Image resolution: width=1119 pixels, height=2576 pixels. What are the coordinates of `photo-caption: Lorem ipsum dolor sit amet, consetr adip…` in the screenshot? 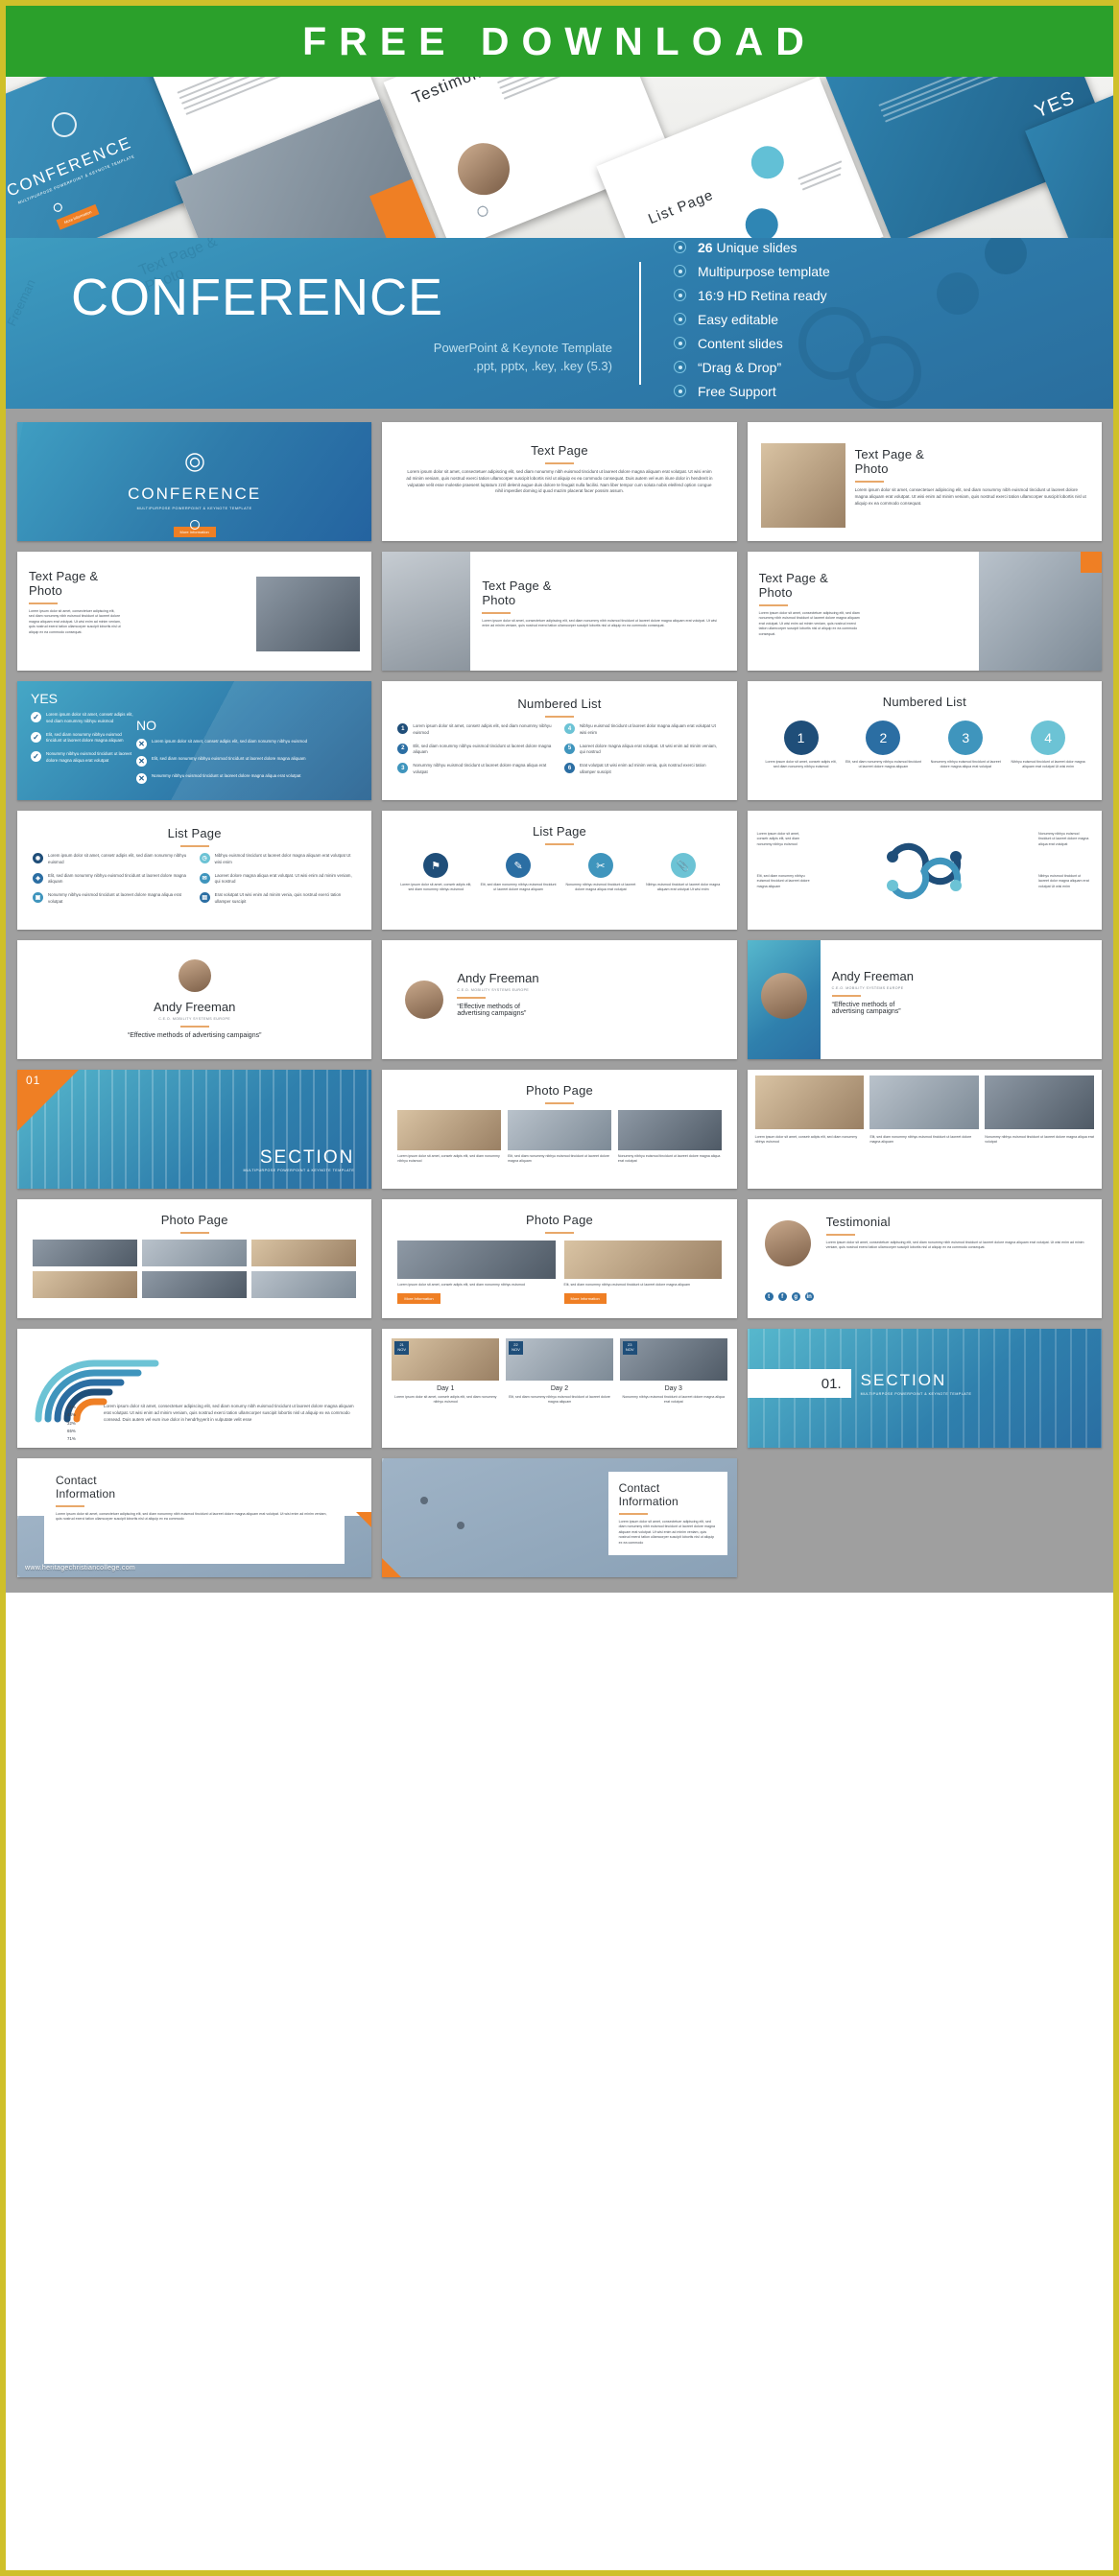 It's located at (449, 1159).